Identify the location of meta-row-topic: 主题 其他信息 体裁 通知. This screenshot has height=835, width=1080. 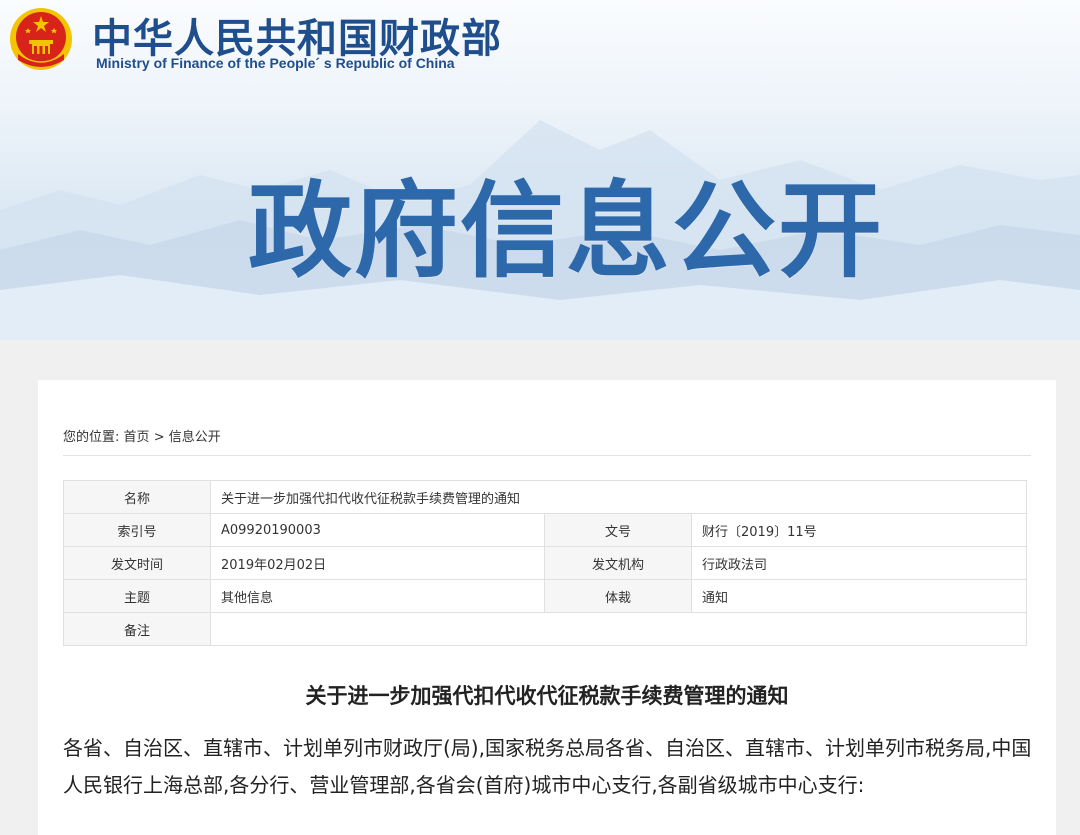
(545, 596).